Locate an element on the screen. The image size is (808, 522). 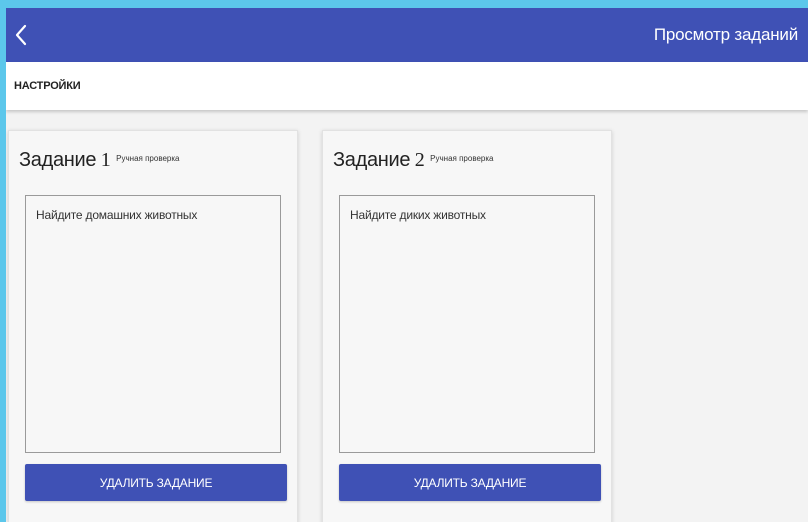
app-bar: Просмотр заданий is located at coordinates (407, 35).